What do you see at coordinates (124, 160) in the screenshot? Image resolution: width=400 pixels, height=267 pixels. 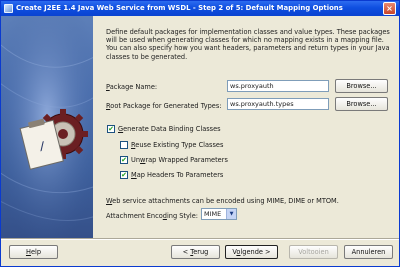 I see `unwrap-wrapped-checkbox: ✔` at bounding box center [124, 160].